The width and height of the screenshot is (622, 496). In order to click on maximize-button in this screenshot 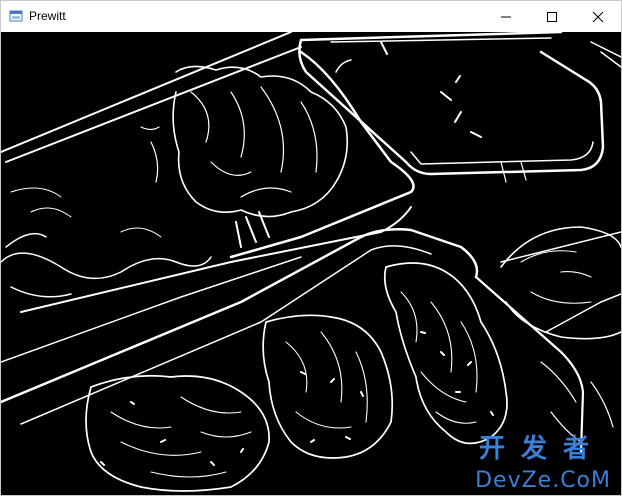, I will do `click(552, 16)`.